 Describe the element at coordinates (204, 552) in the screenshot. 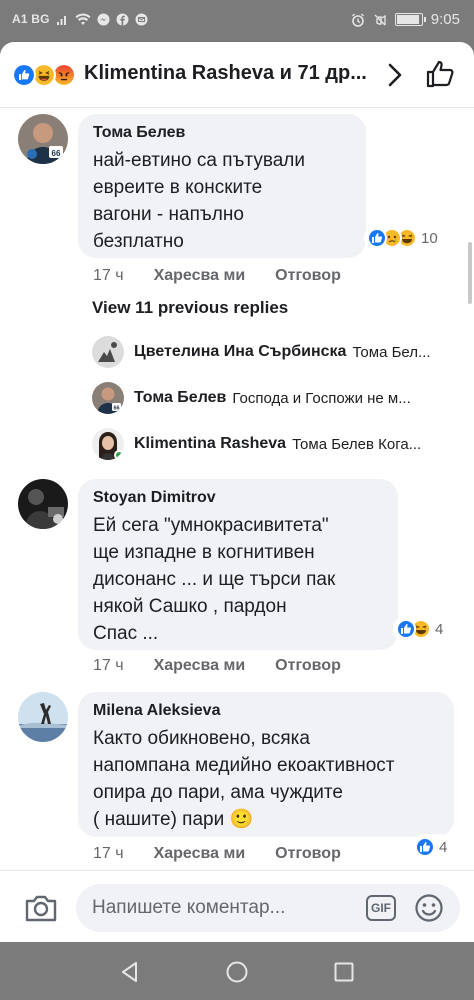

I see `comment-line: ще изпадне в когнитивен` at that location.